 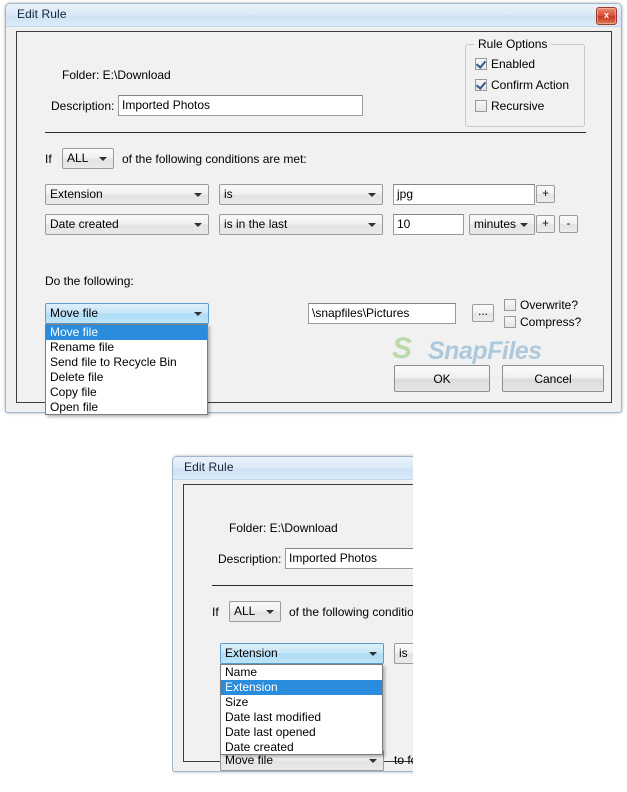 I want to click on condition-1-value-input: jpg, so click(x=464, y=194).